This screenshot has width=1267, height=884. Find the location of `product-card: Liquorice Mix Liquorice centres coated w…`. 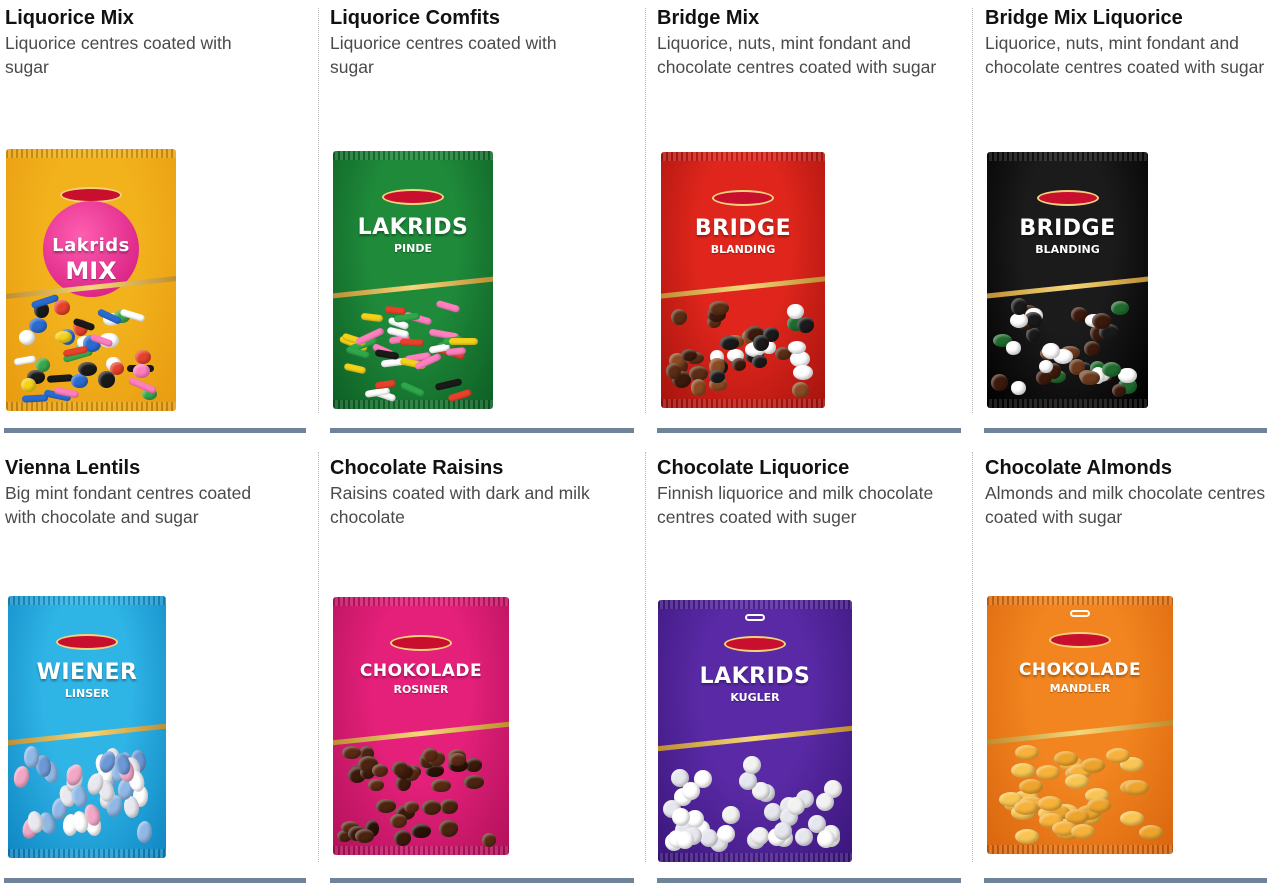

product-card: Liquorice Mix Liquorice centres coated w… is located at coordinates (150, 221).